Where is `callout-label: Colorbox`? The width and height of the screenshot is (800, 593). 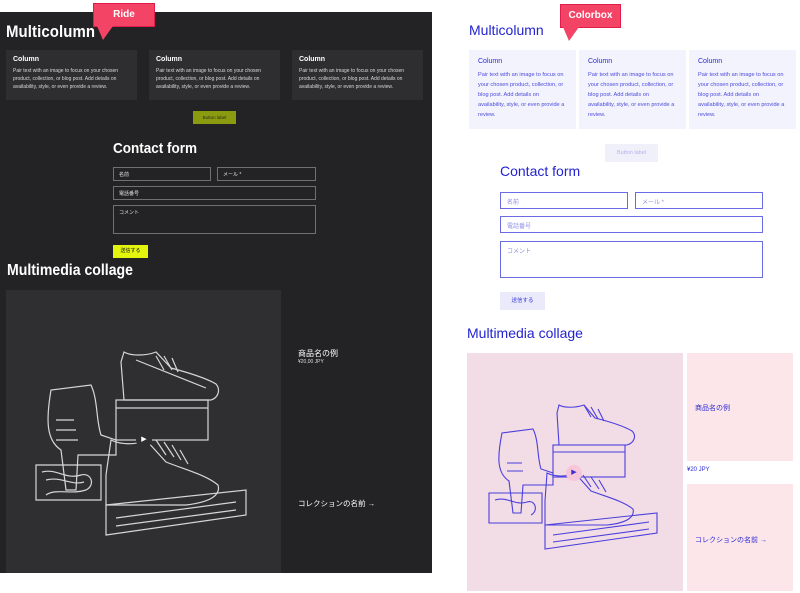
callout-label: Colorbox is located at coordinates (590, 15).